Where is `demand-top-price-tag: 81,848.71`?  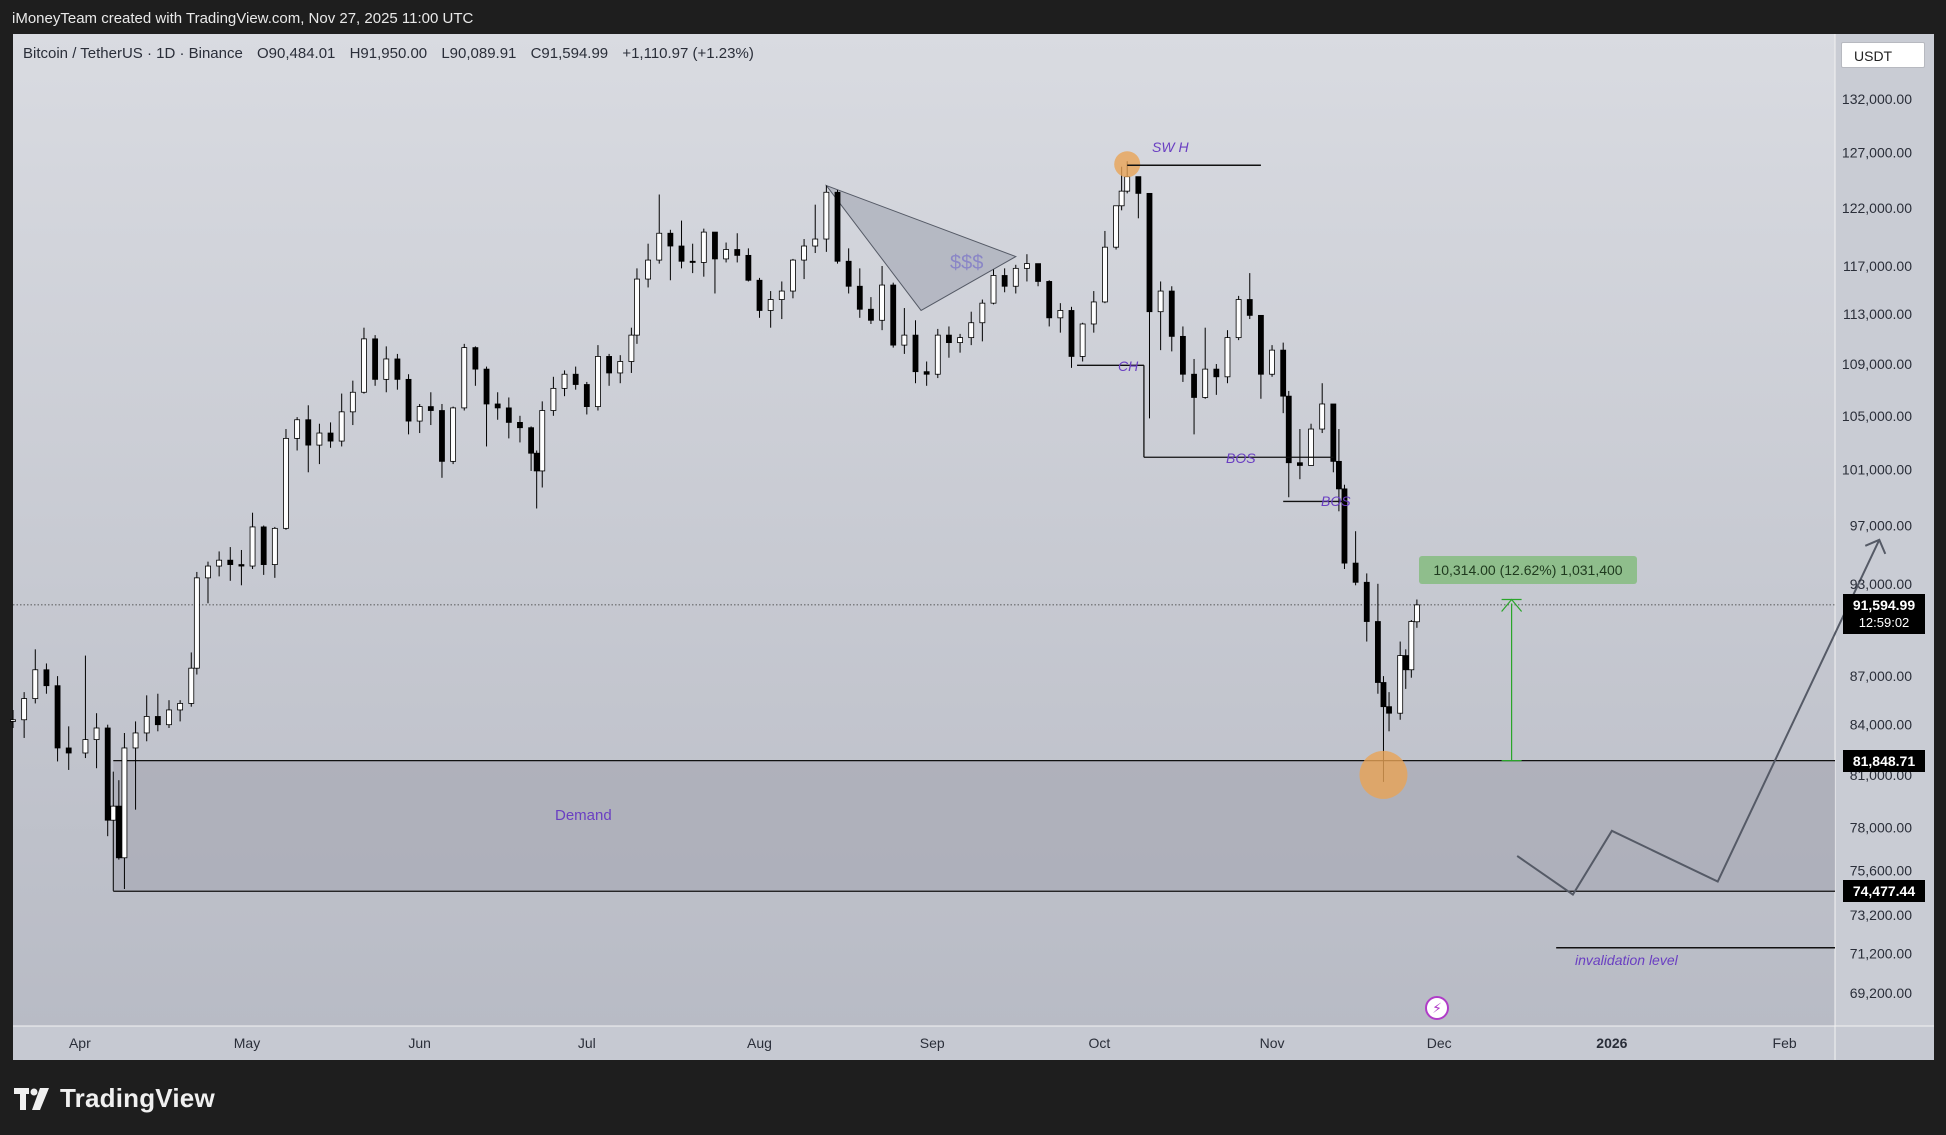 demand-top-price-tag: 81,848.71 is located at coordinates (1884, 761).